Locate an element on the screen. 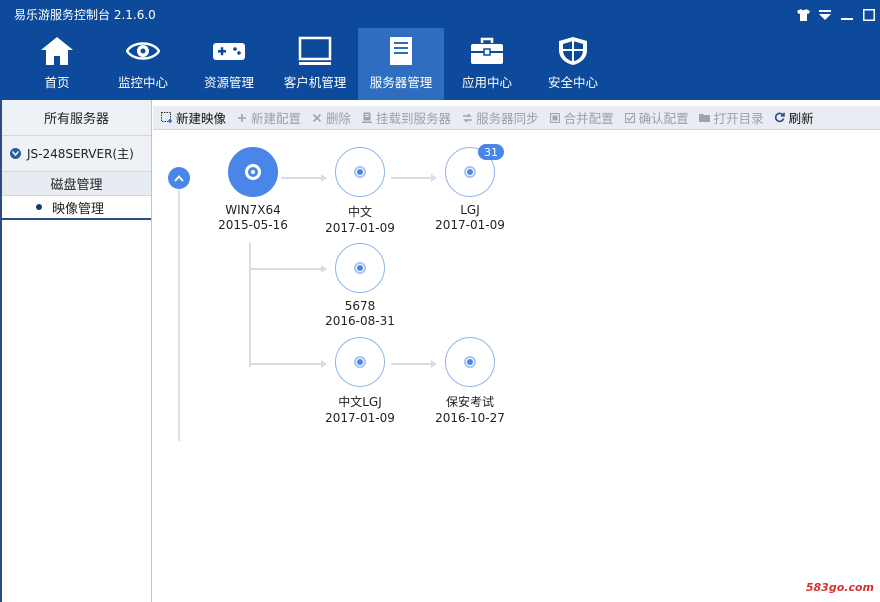  image-node: 31 LGJ 2017-01-09 is located at coordinates (470, 188).